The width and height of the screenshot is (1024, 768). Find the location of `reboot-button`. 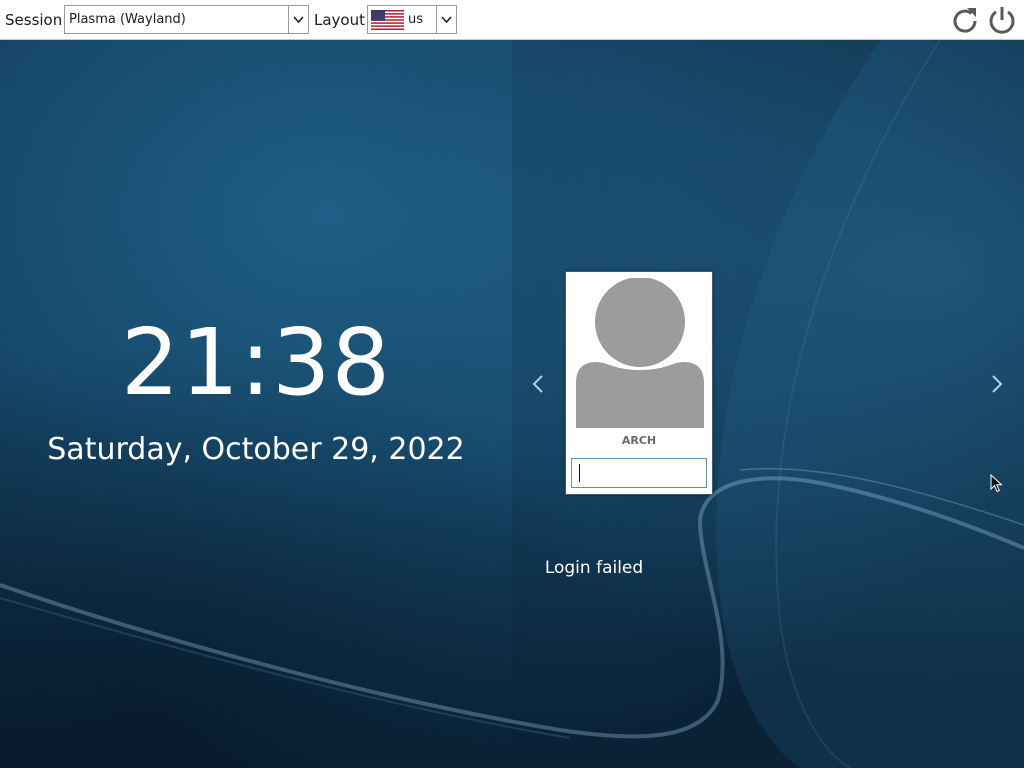

reboot-button is located at coordinates (965, 20).